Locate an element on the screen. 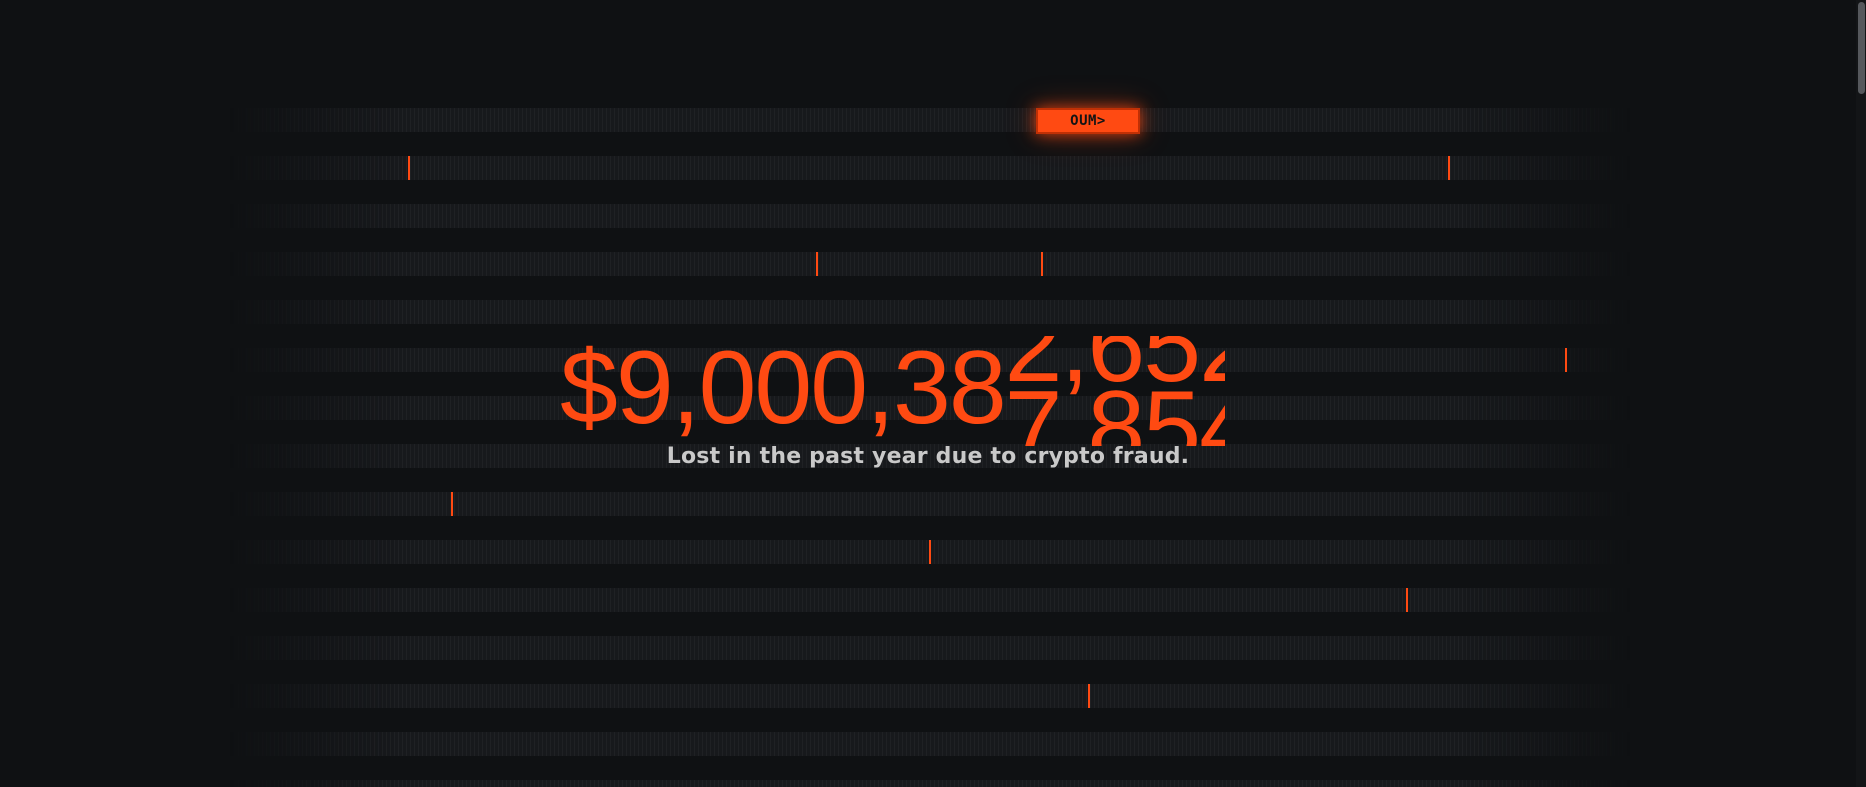  scrollbar-thumb is located at coordinates (1861, 48).